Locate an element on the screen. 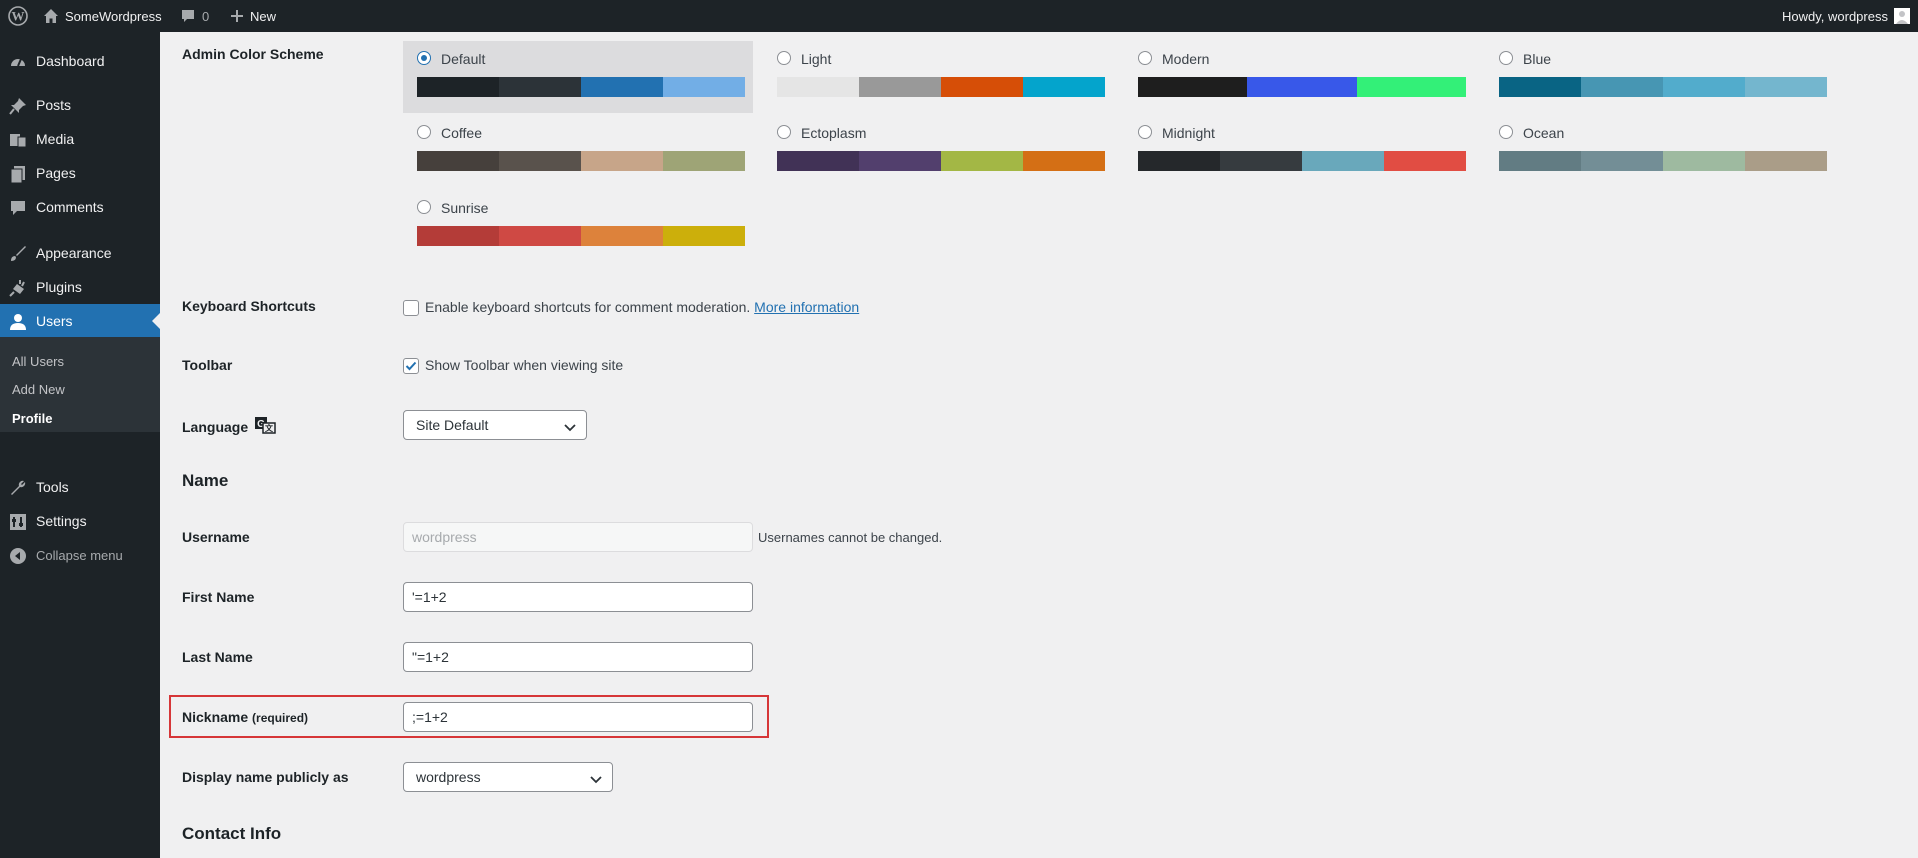 This screenshot has width=1918, height=858. comments-link: 0 is located at coordinates (194, 16).